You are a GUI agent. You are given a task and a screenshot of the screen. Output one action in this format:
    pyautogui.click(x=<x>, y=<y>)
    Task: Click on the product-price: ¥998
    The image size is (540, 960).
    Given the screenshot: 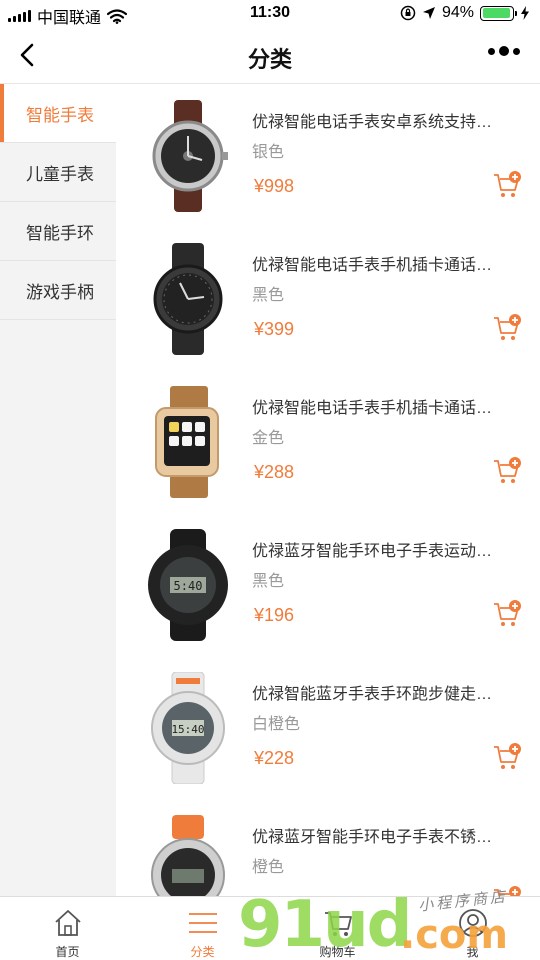 What is the action you would take?
    pyautogui.click(x=274, y=186)
    